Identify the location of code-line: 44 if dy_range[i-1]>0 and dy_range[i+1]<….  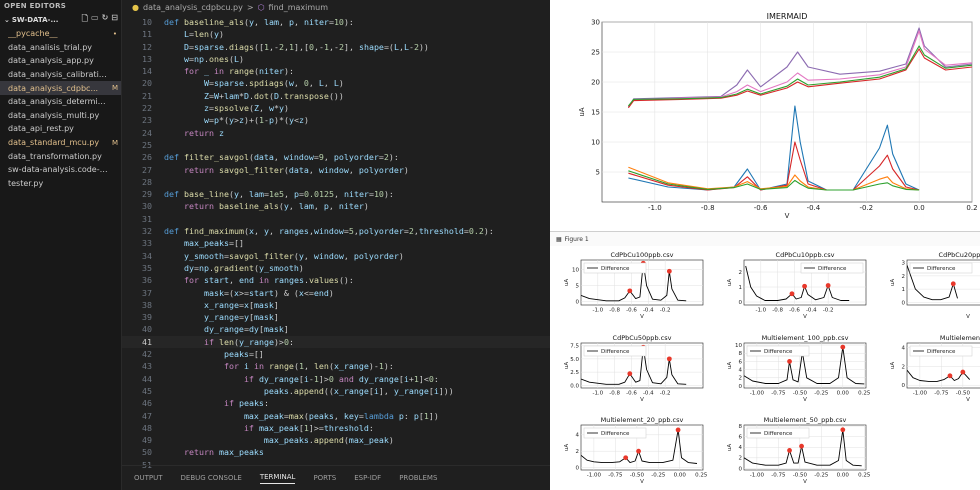
(336, 379).